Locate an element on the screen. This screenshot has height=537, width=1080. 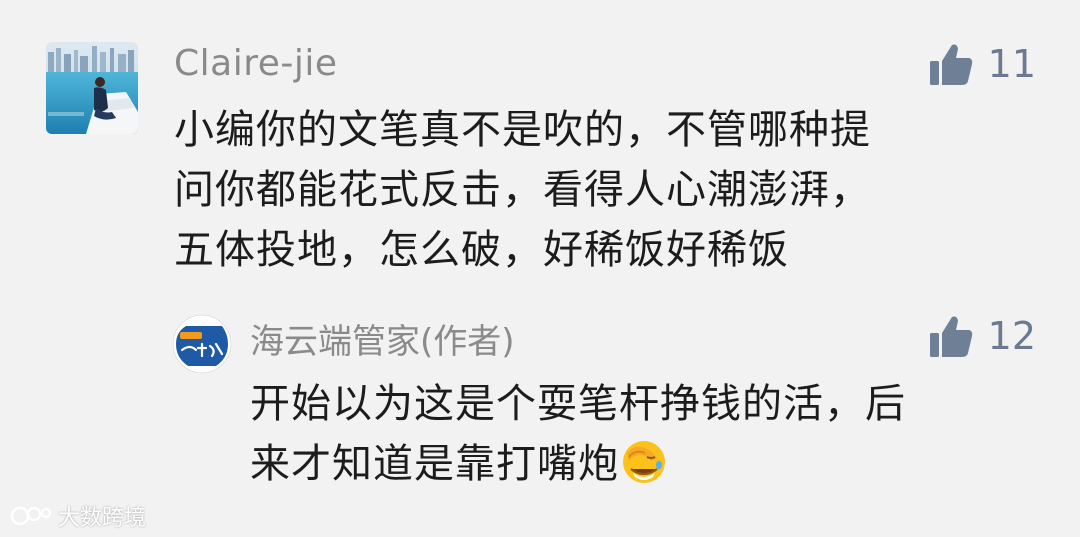
comment-text-line: 小编你的文笔真不是吹的，不管哪种提 is located at coordinates (522, 130).